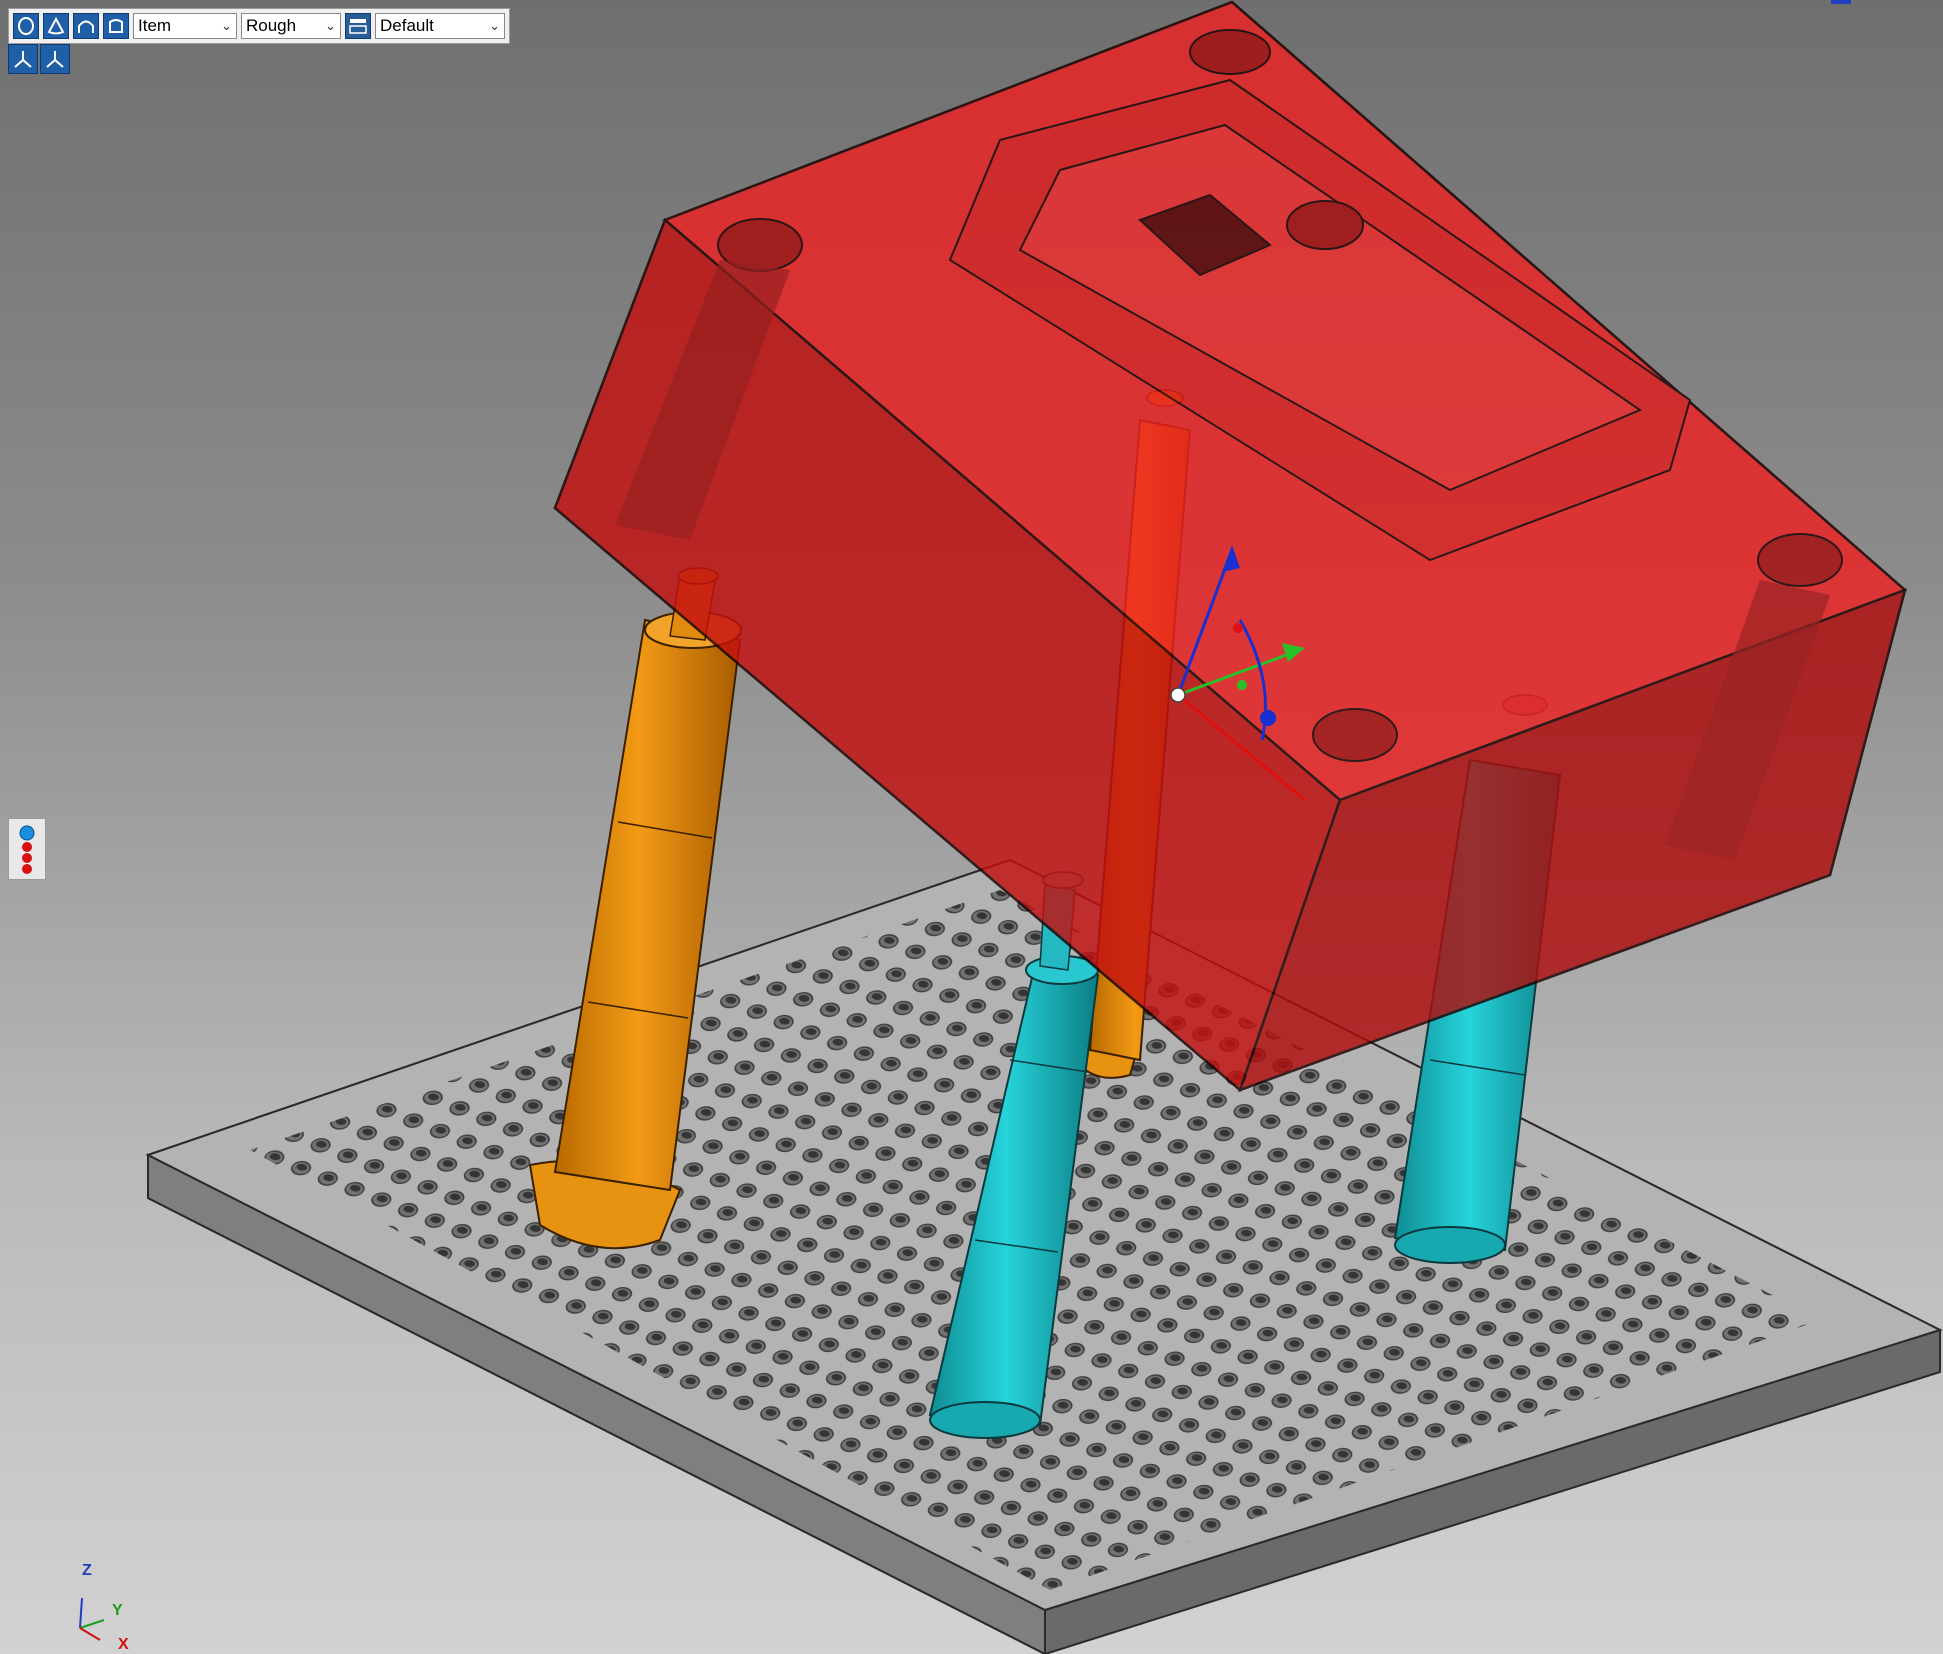  I want to click on axis-triad: Z Y X, so click(105, 1601).